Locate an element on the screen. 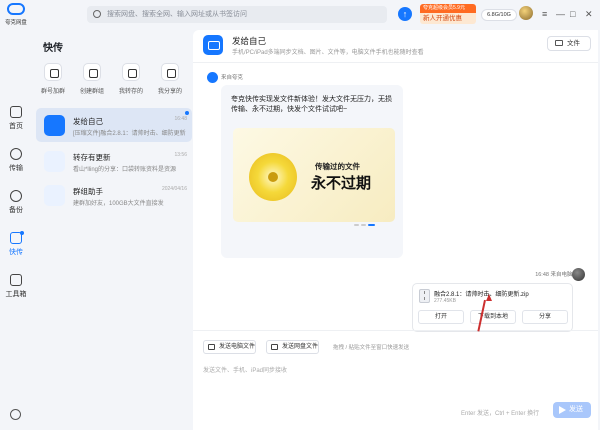  download-local-button: 下载到本地 is located at coordinates (493, 317).